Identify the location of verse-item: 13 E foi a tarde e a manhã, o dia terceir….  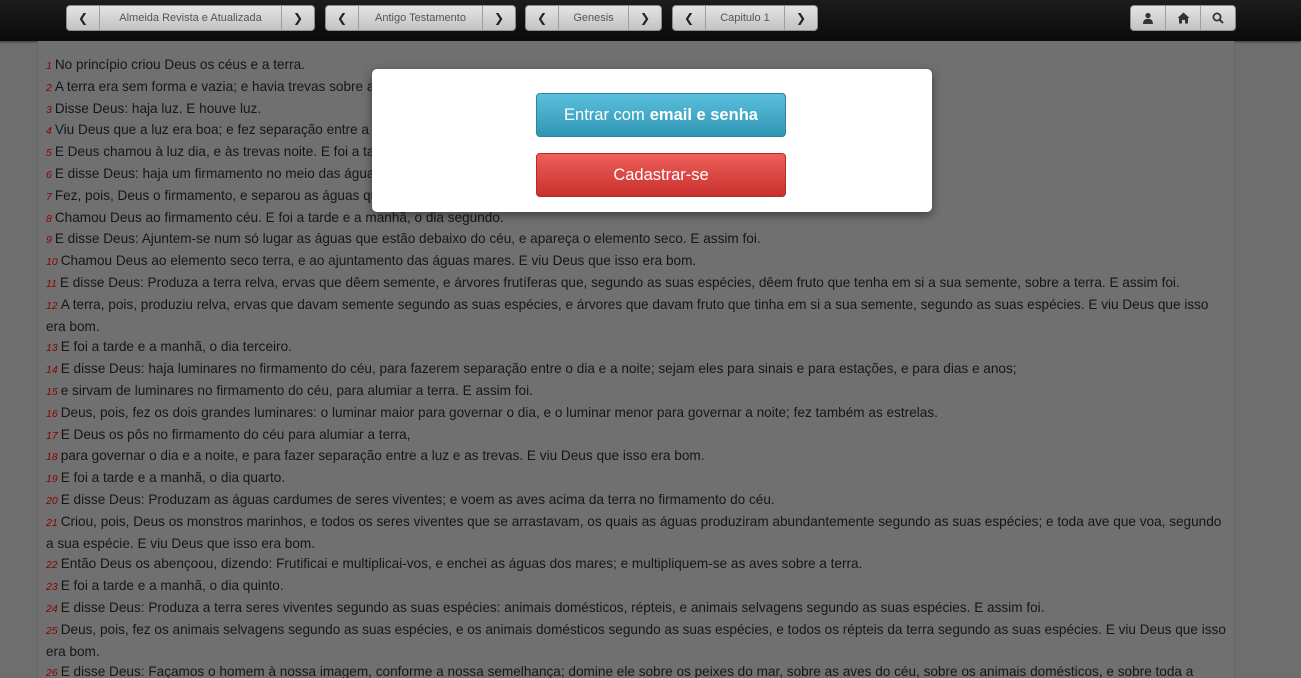
(636, 348).